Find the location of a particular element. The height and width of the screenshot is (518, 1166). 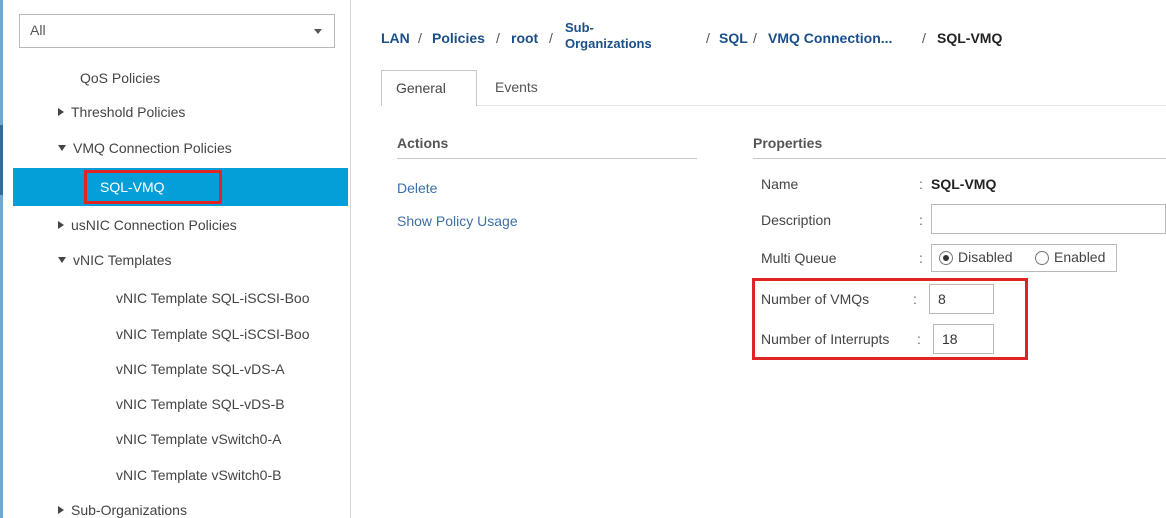

tree-item-sub-organizations: Sub-Organizations is located at coordinates (122, 507).